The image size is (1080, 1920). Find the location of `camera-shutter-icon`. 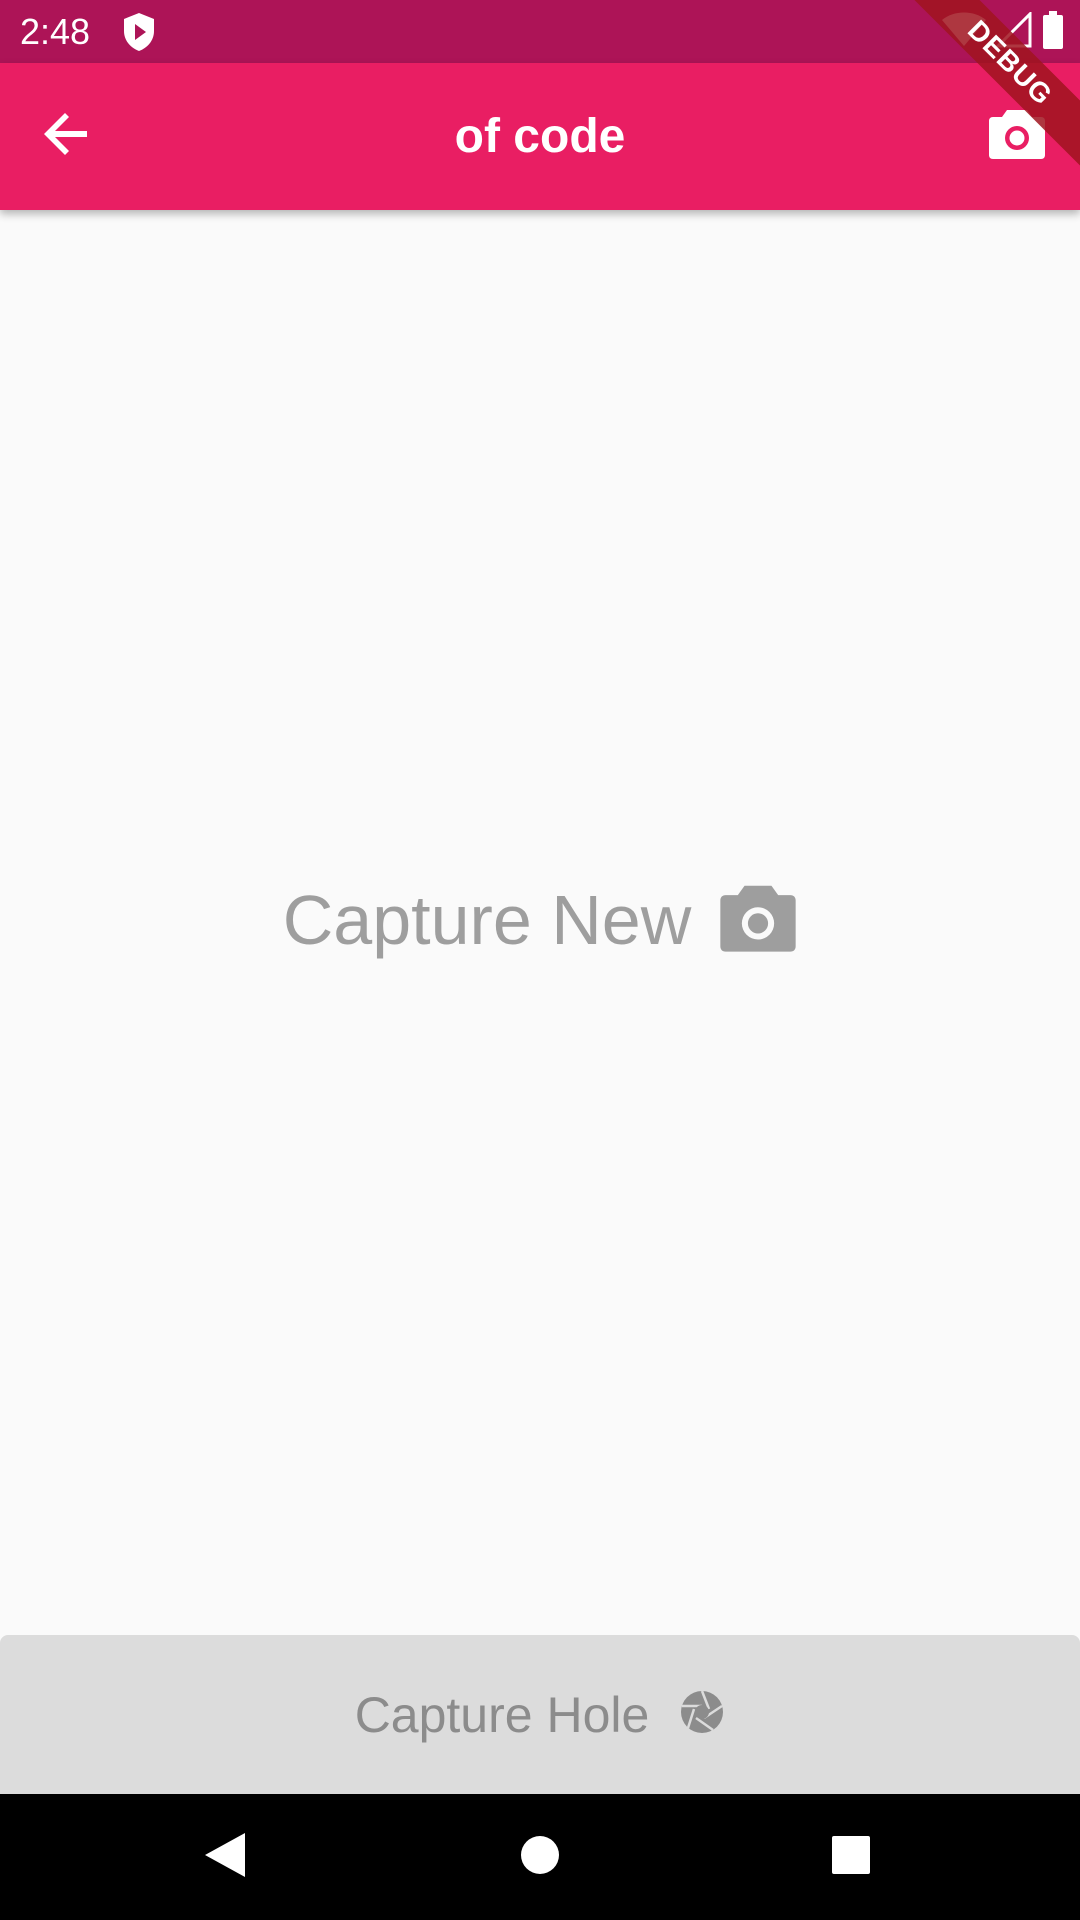

camera-shutter-icon is located at coordinates (702, 1714).